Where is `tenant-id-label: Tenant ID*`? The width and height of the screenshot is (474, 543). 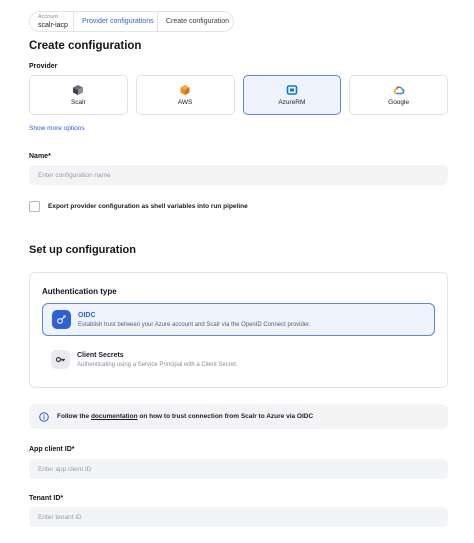 tenant-id-label: Tenant ID* is located at coordinates (46, 498).